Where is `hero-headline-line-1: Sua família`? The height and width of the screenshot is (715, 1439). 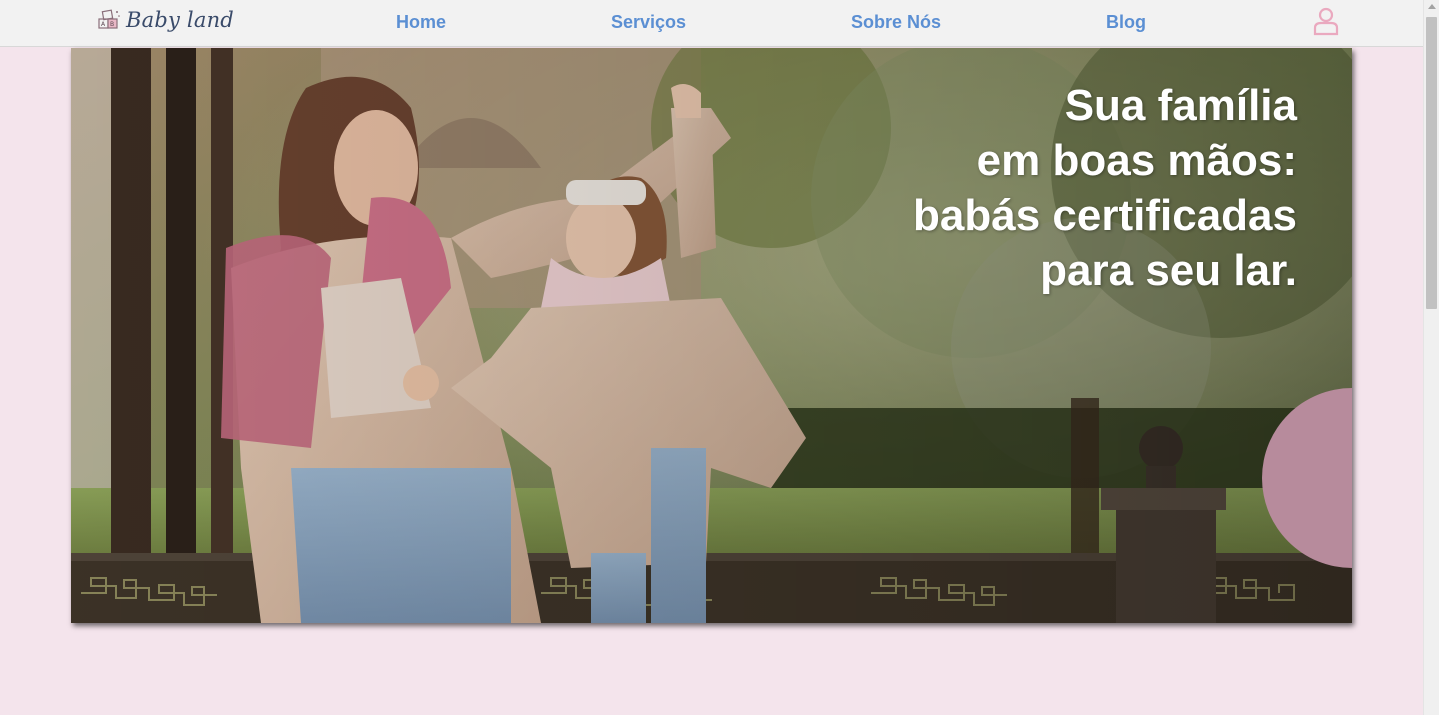 hero-headline-line-1: Sua família is located at coordinates (1180, 105).